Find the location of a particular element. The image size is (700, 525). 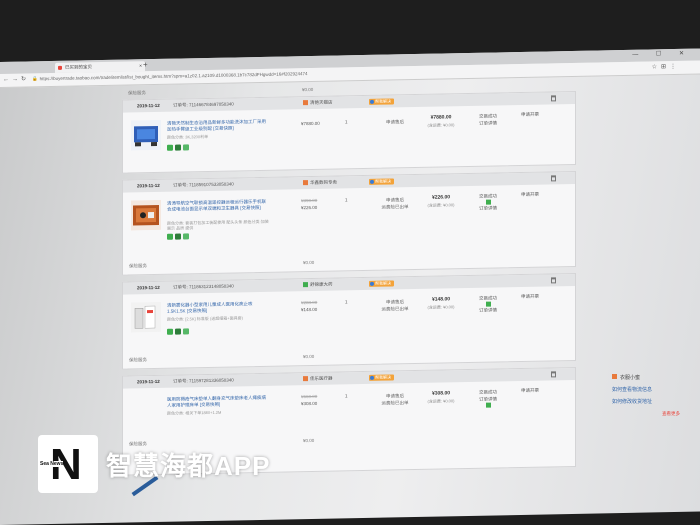

watermark-text: 智慧海都APP is located at coordinates (188, 466).